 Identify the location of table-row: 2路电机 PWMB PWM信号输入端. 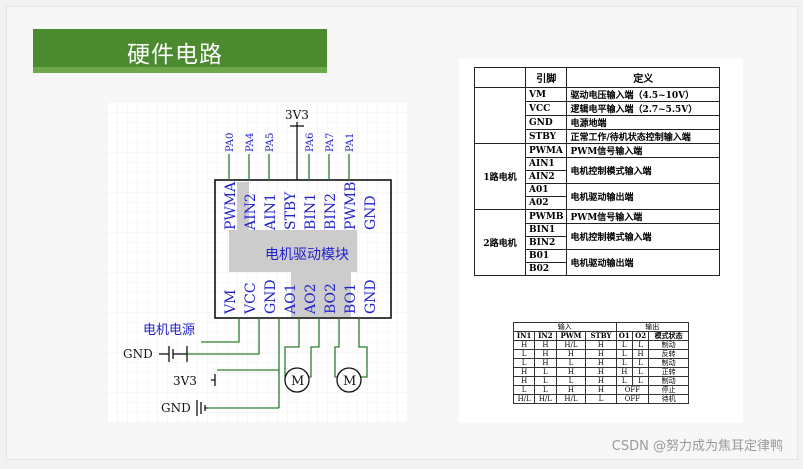
(597, 242).